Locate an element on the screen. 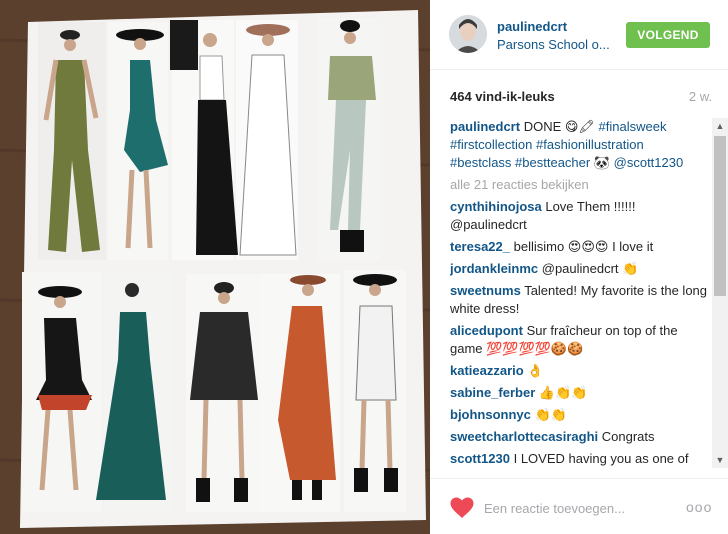  comment-item: scott1230 I LOVED having you as one of is located at coordinates (579, 459).